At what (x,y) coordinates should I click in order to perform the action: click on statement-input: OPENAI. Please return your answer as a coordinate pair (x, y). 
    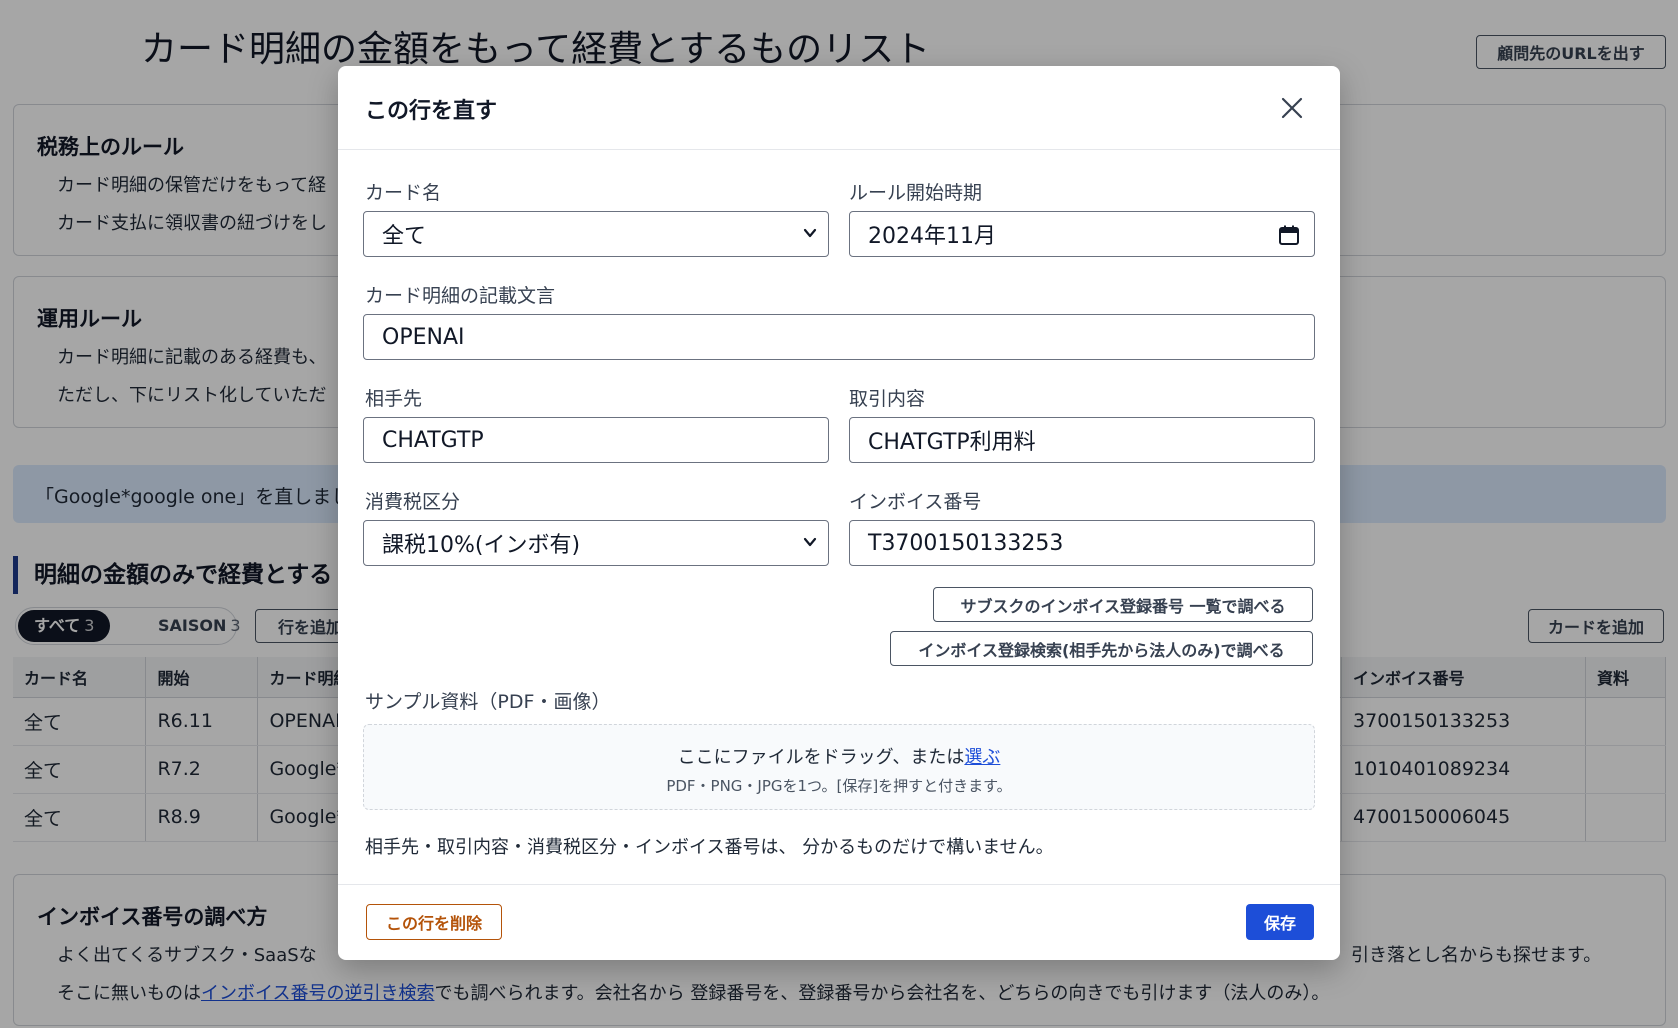
    Looking at the image, I should click on (839, 337).